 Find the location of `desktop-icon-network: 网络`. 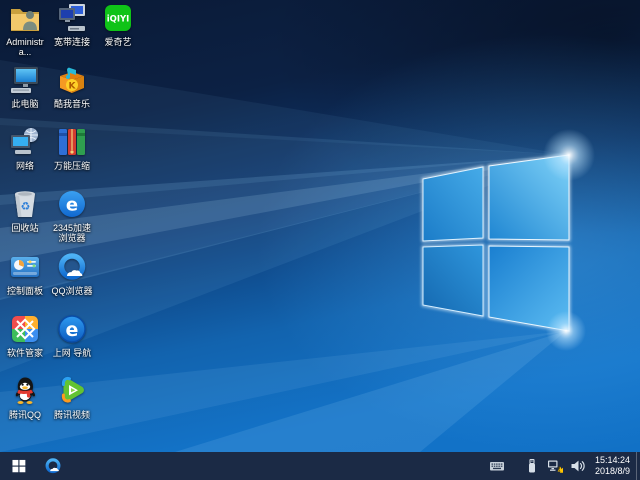

desktop-icon-network: 网络 is located at coordinates (25, 148).